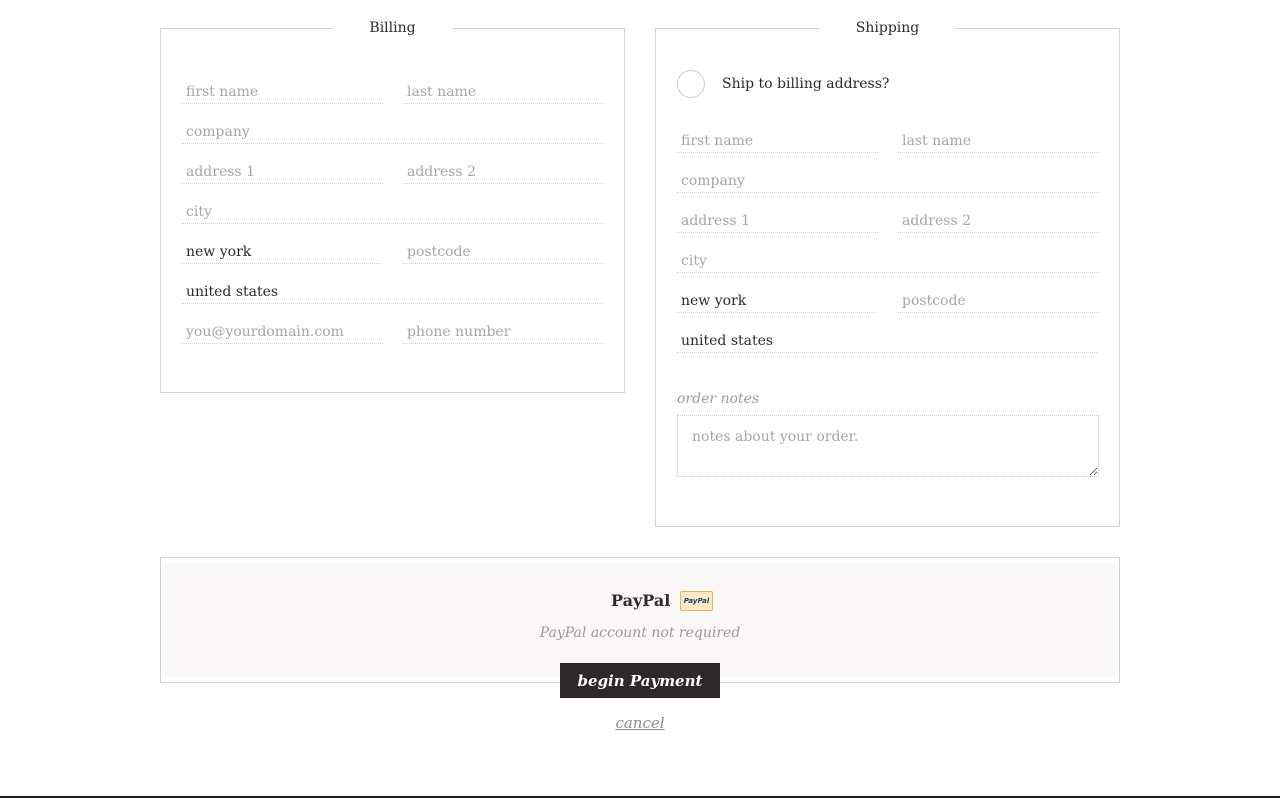  What do you see at coordinates (888, 261) in the screenshot?
I see `shipping-city-field` at bounding box center [888, 261].